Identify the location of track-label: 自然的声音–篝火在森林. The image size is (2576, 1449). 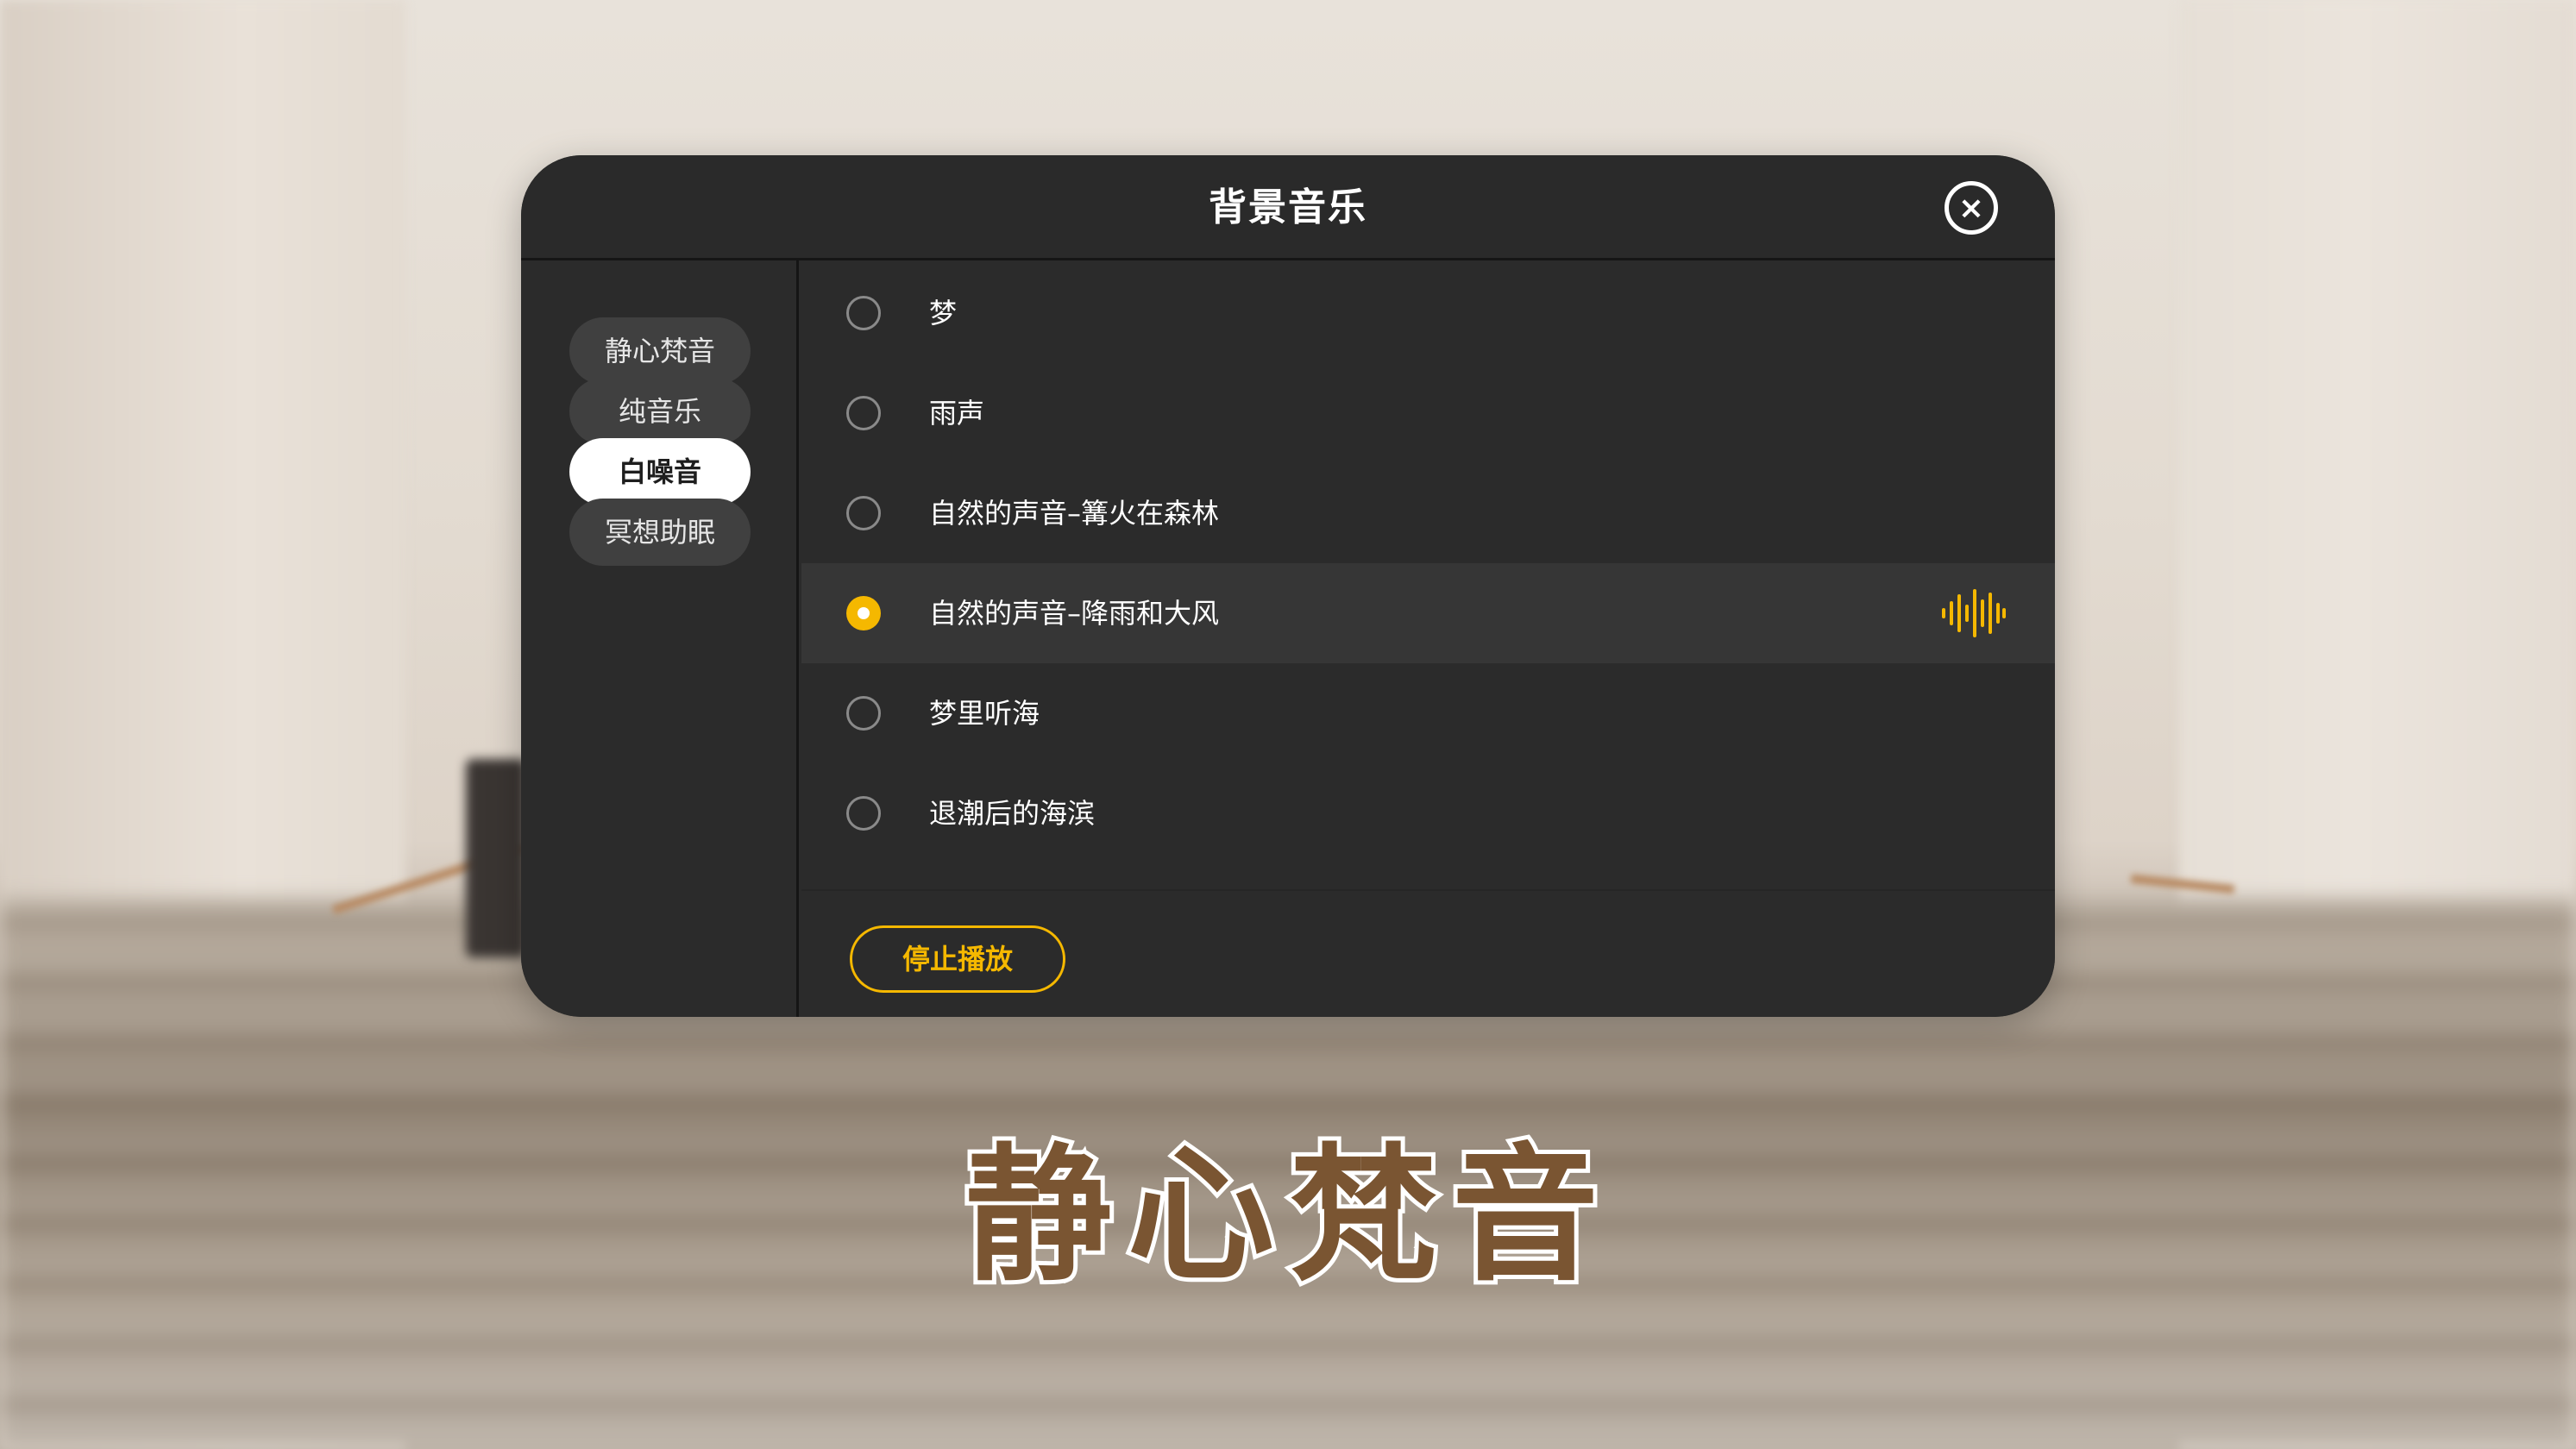
(1074, 514).